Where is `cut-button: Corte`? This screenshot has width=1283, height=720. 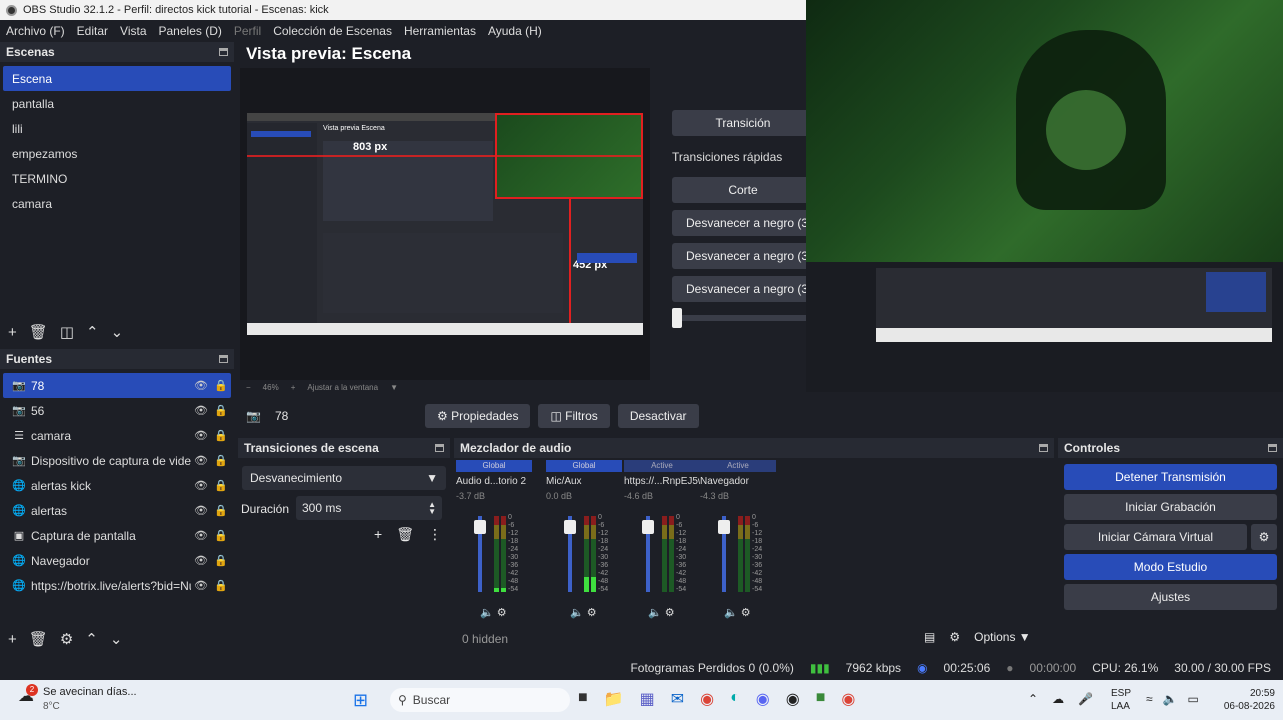 cut-button: Corte is located at coordinates (743, 190).